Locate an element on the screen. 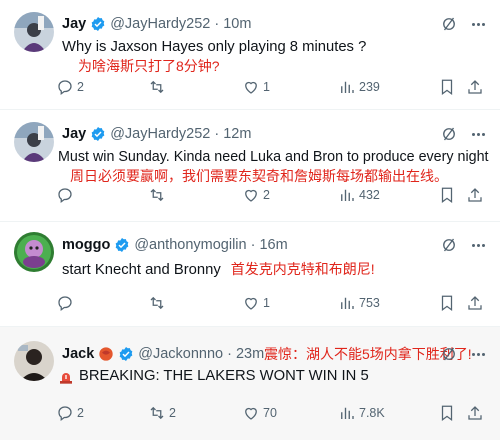  like-button: 2 is located at coordinates (256, 195).